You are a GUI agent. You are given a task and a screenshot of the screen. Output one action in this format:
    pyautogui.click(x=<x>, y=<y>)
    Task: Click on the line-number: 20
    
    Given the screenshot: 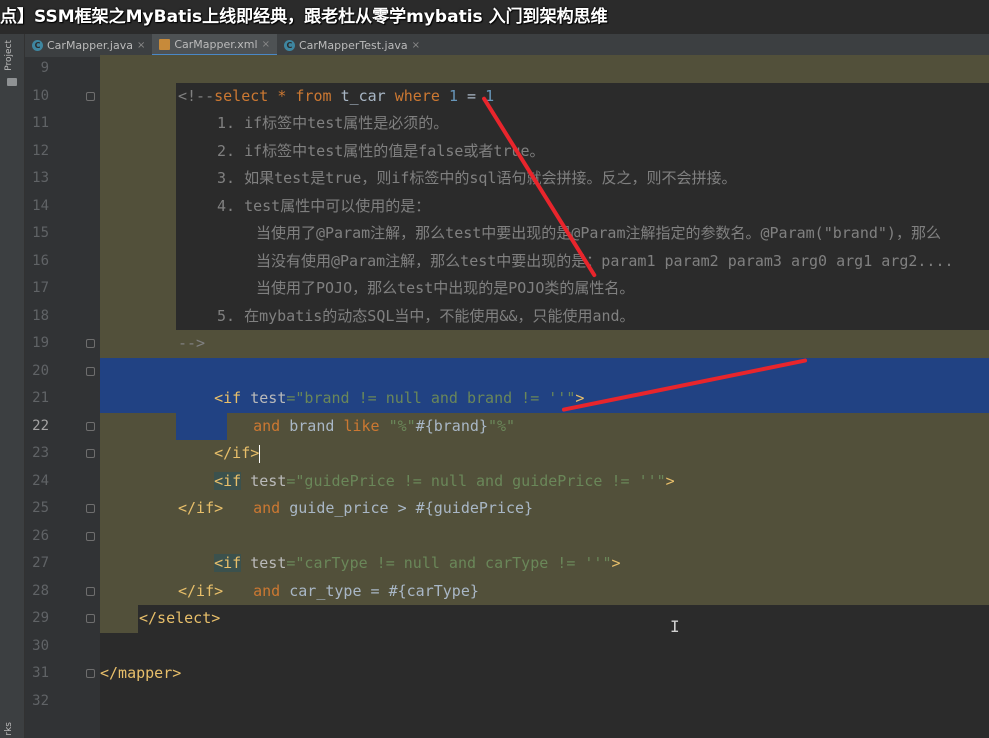 What is the action you would take?
    pyautogui.click(x=40, y=370)
    